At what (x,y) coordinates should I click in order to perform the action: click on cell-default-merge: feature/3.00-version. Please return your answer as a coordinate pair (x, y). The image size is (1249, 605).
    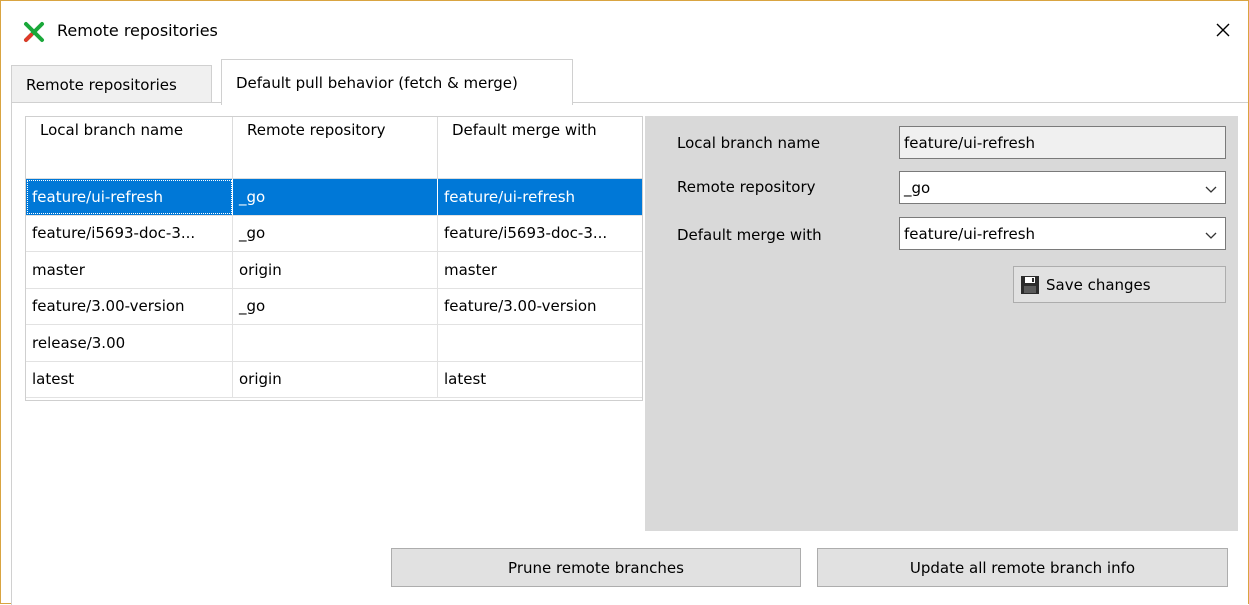
    Looking at the image, I should click on (520, 306).